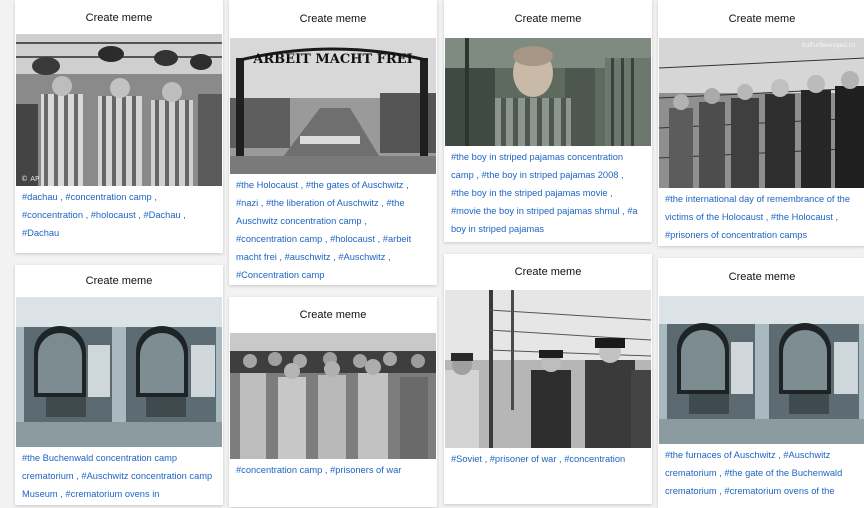 Image resolution: width=864 pixels, height=508 pixels. Describe the element at coordinates (355, 185) in the screenshot. I see `tag-link: #the gates of Auschwitz` at that location.